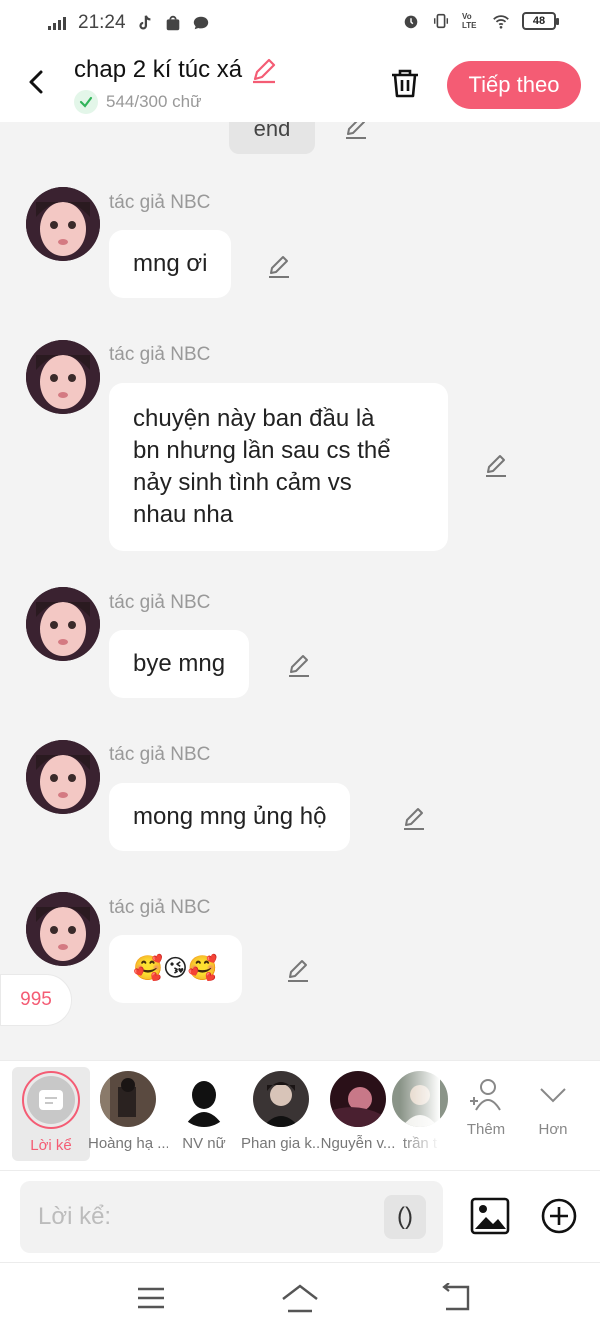 This screenshot has width=600, height=1333. I want to click on message-bubble: 🥰😘🥰, so click(175, 969).